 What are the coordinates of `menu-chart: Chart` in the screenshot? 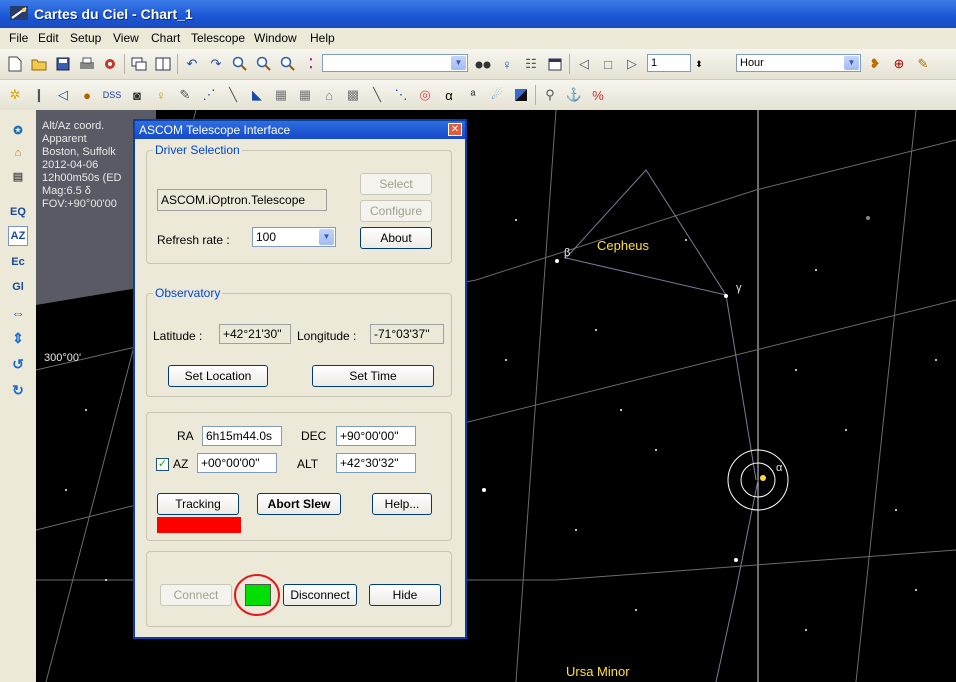 It's located at (165, 38).